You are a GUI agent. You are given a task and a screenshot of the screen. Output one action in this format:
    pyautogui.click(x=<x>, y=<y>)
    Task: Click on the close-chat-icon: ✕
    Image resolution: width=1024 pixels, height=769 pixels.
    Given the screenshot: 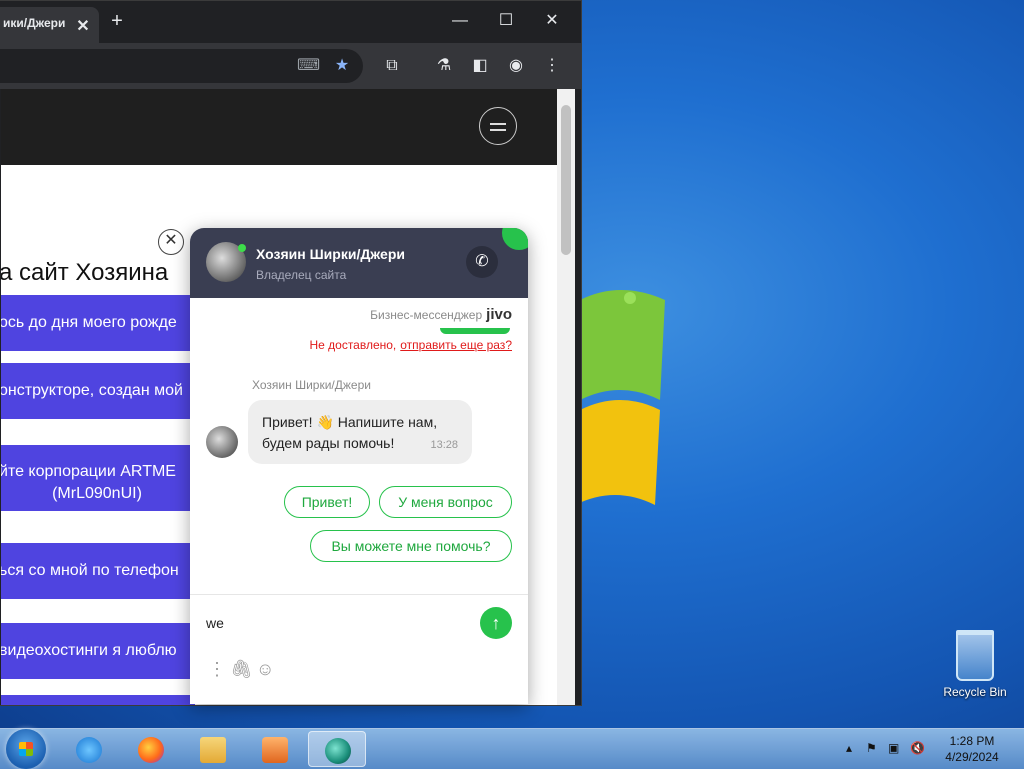 What is the action you would take?
    pyautogui.click(x=171, y=242)
    